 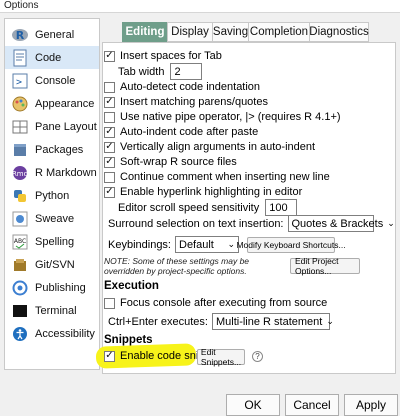 I want to click on tab-completion: Completion, so click(x=279, y=32).